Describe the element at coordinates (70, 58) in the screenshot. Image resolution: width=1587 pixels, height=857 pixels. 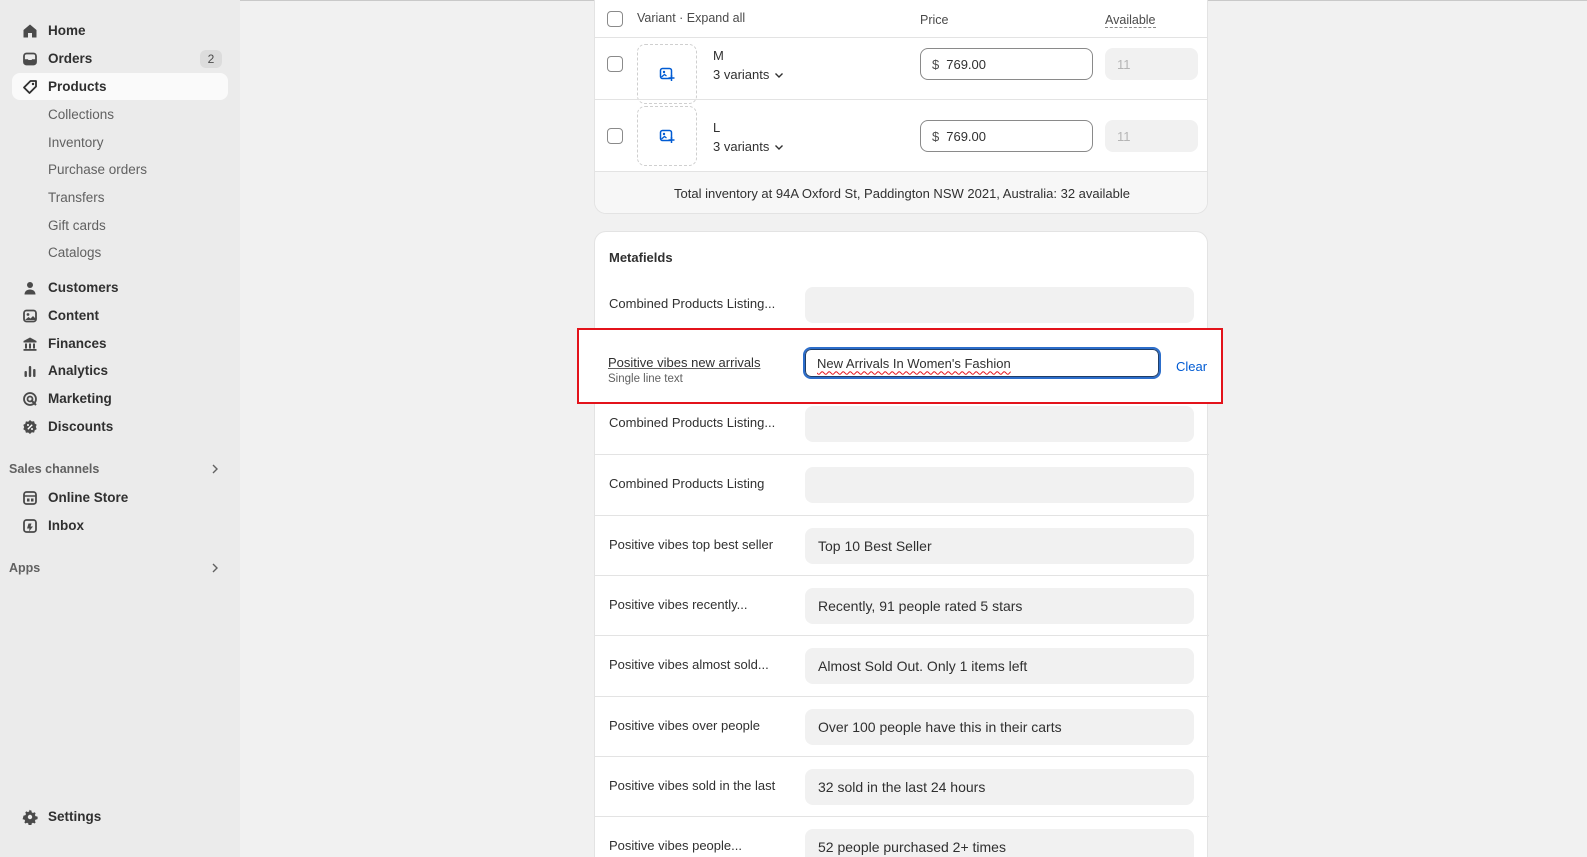
I see `sidebar-item-label: Orders` at that location.